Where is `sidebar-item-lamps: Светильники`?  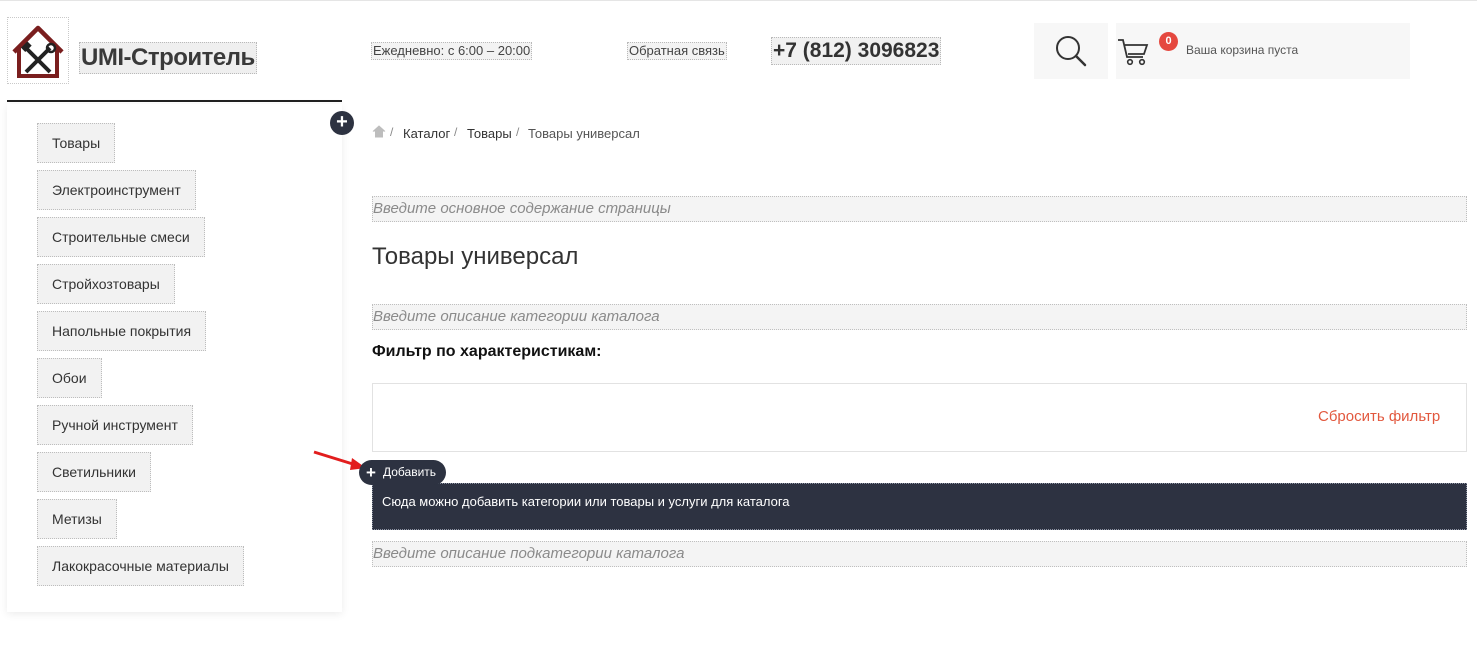
sidebar-item-lamps: Светильники is located at coordinates (94, 472).